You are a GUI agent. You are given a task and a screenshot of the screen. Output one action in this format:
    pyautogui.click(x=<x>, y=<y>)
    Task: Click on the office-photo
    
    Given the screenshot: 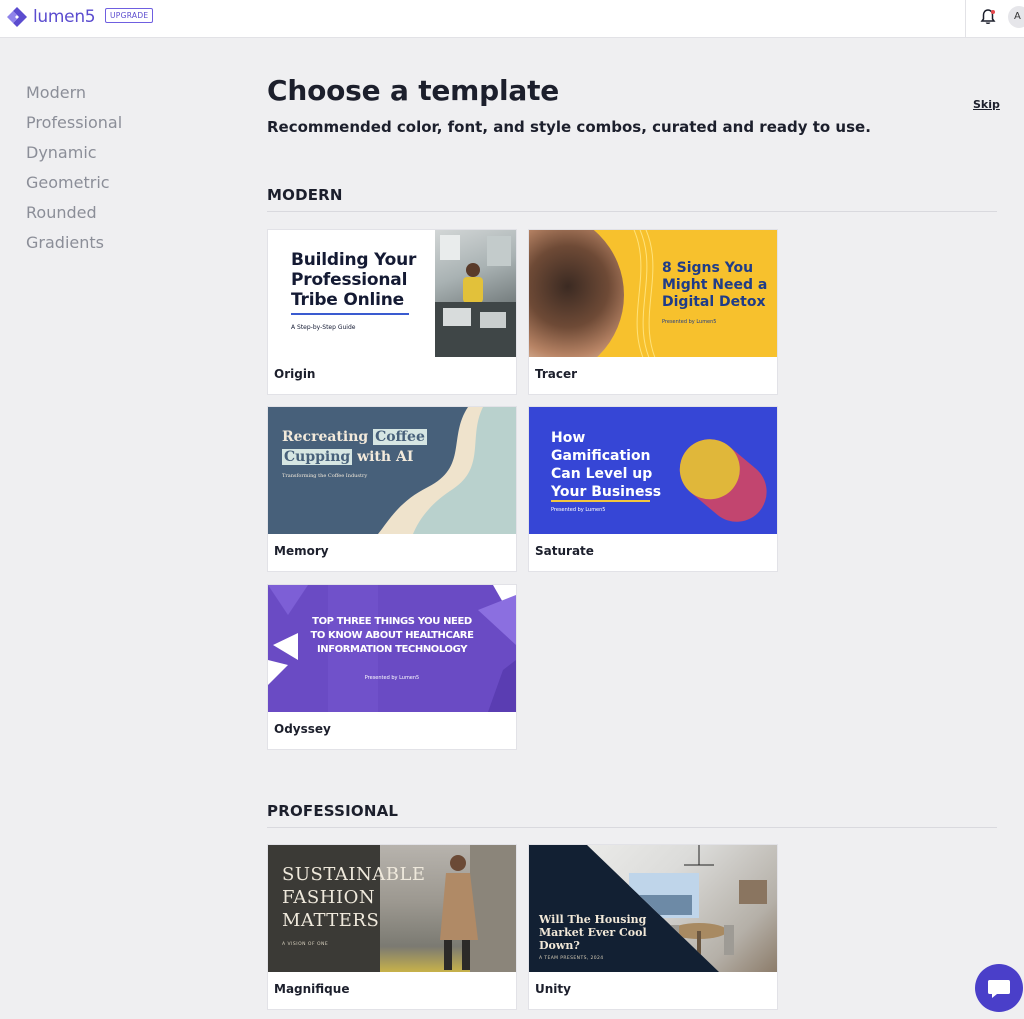 What is the action you would take?
    pyautogui.click(x=475, y=293)
    